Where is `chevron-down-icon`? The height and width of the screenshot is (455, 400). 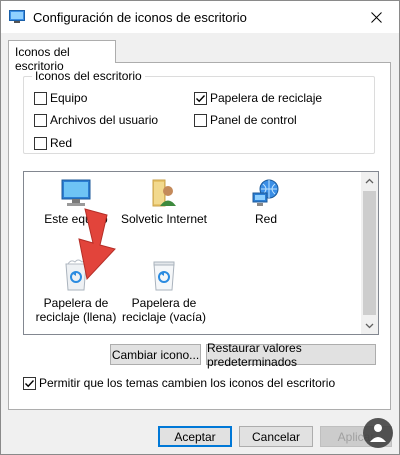 chevron-down-icon is located at coordinates (369, 325).